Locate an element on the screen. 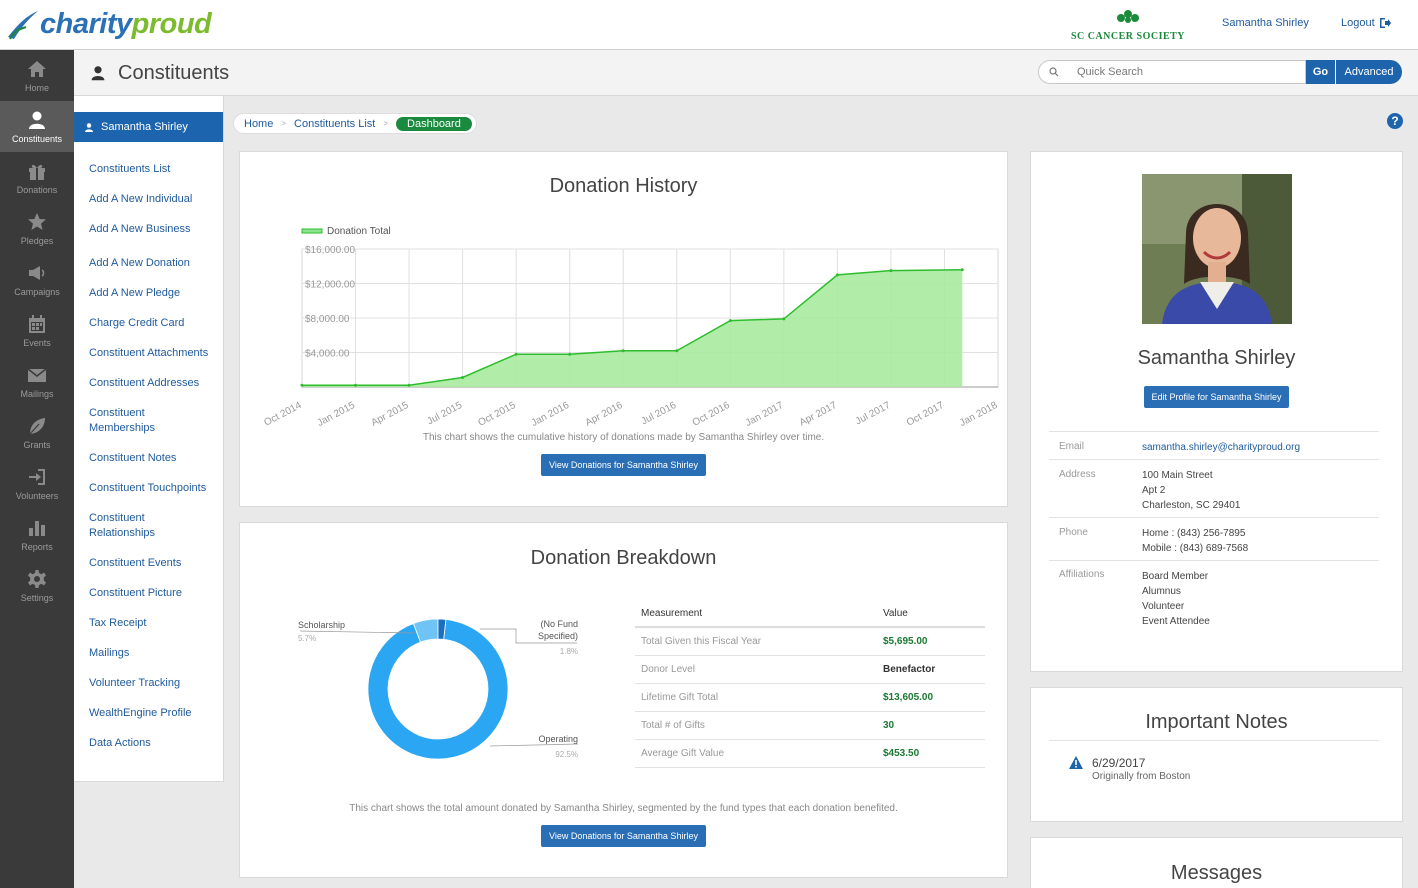 Image resolution: width=1418 pixels, height=888 pixels. subnav-link-touchpoints: Constituent Touchpoints is located at coordinates (154, 488).